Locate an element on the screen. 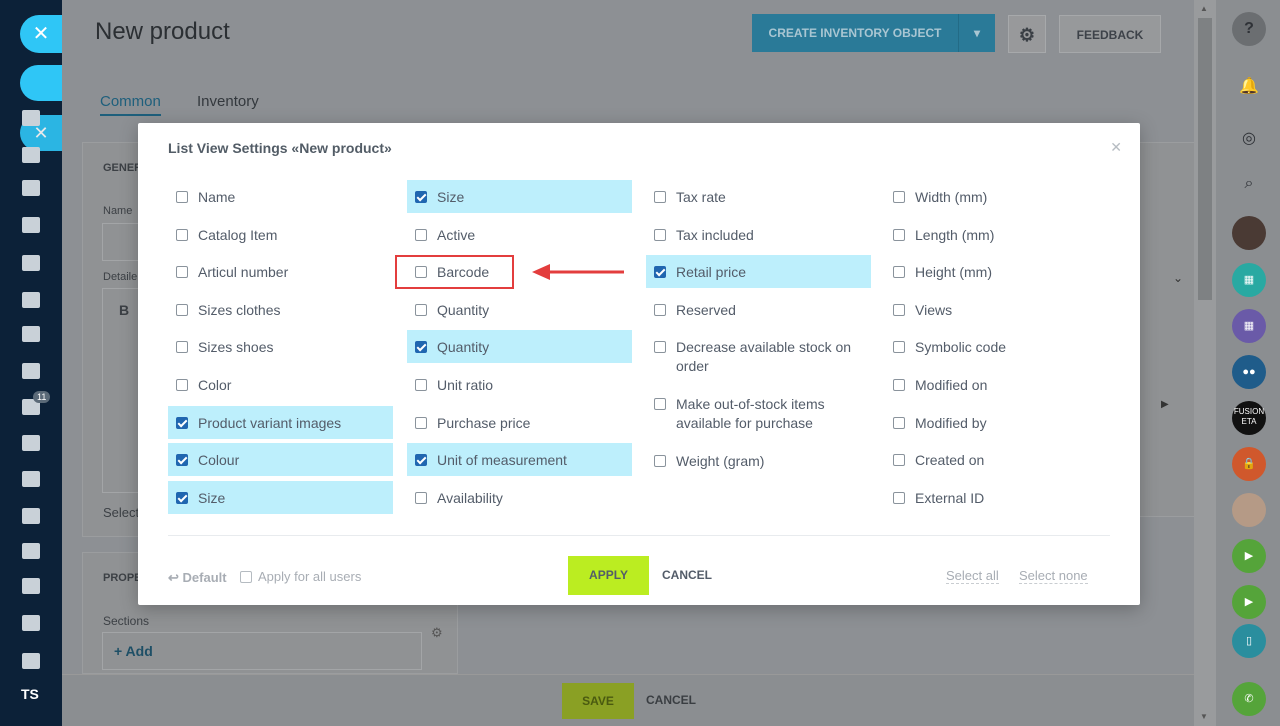  search-icon: ⌕ is located at coordinates (1249, 184).